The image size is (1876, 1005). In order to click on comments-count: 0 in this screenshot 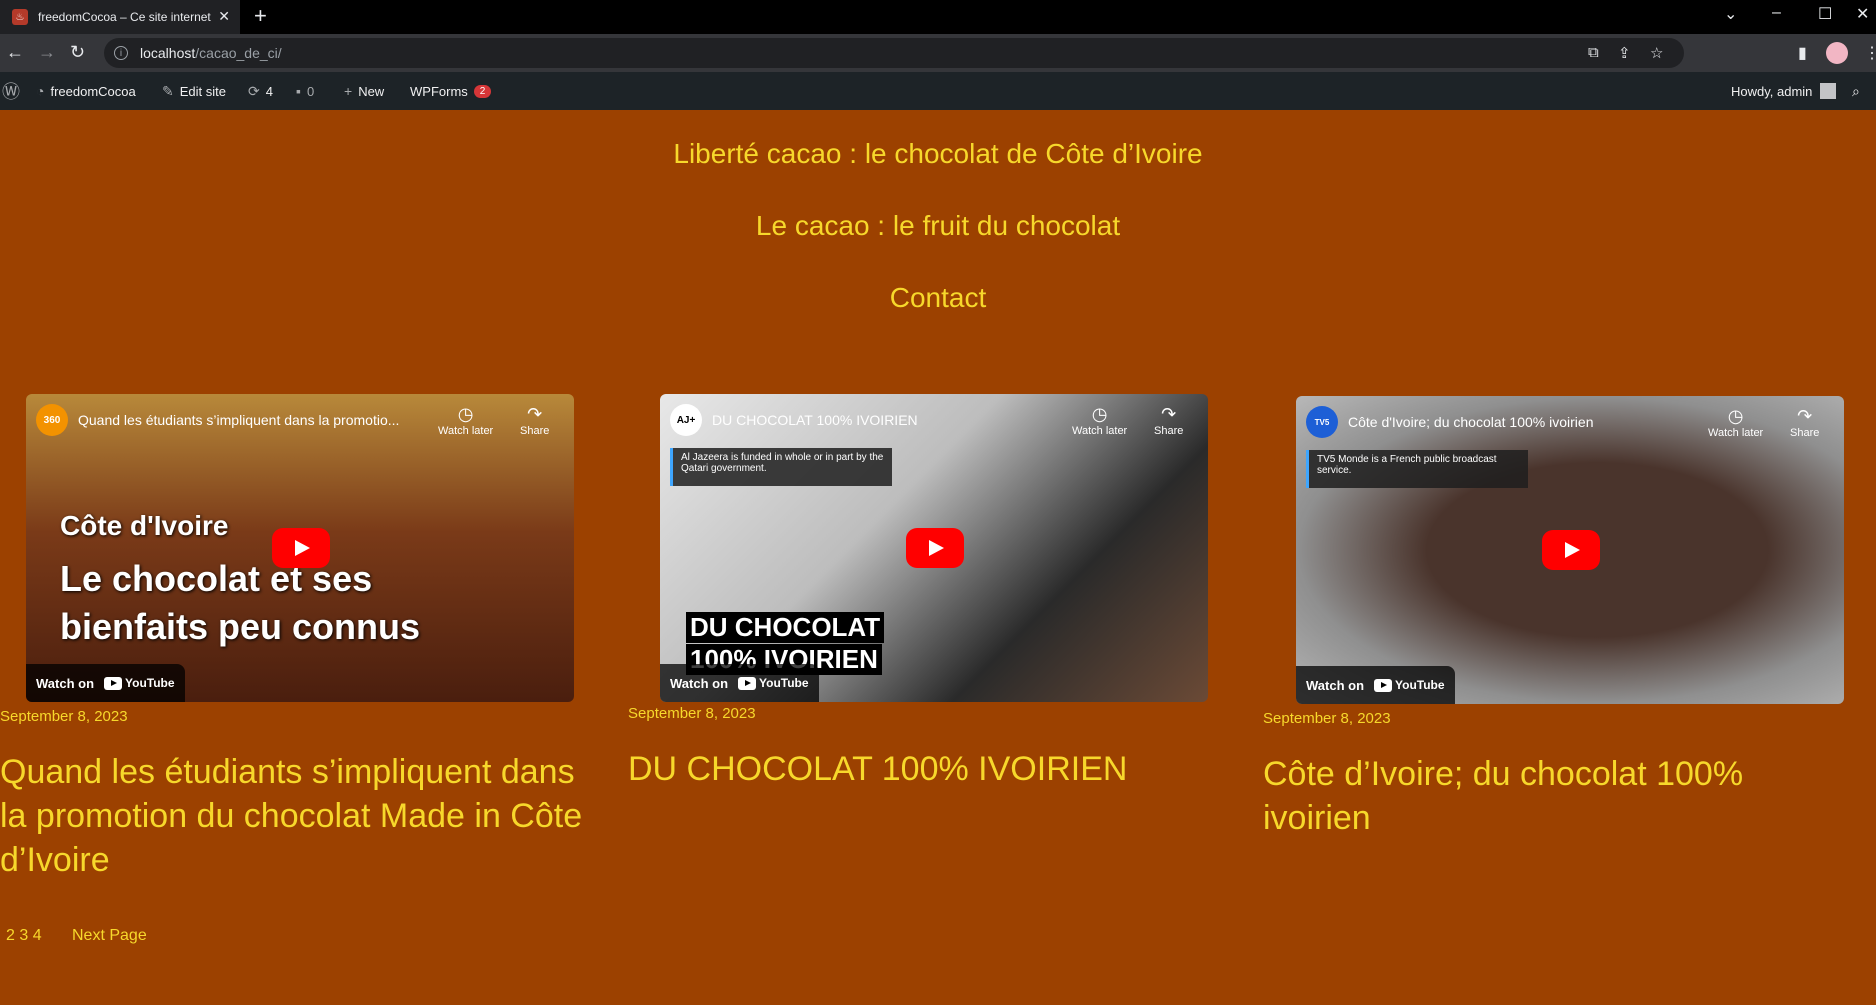, I will do `click(310, 91)`.